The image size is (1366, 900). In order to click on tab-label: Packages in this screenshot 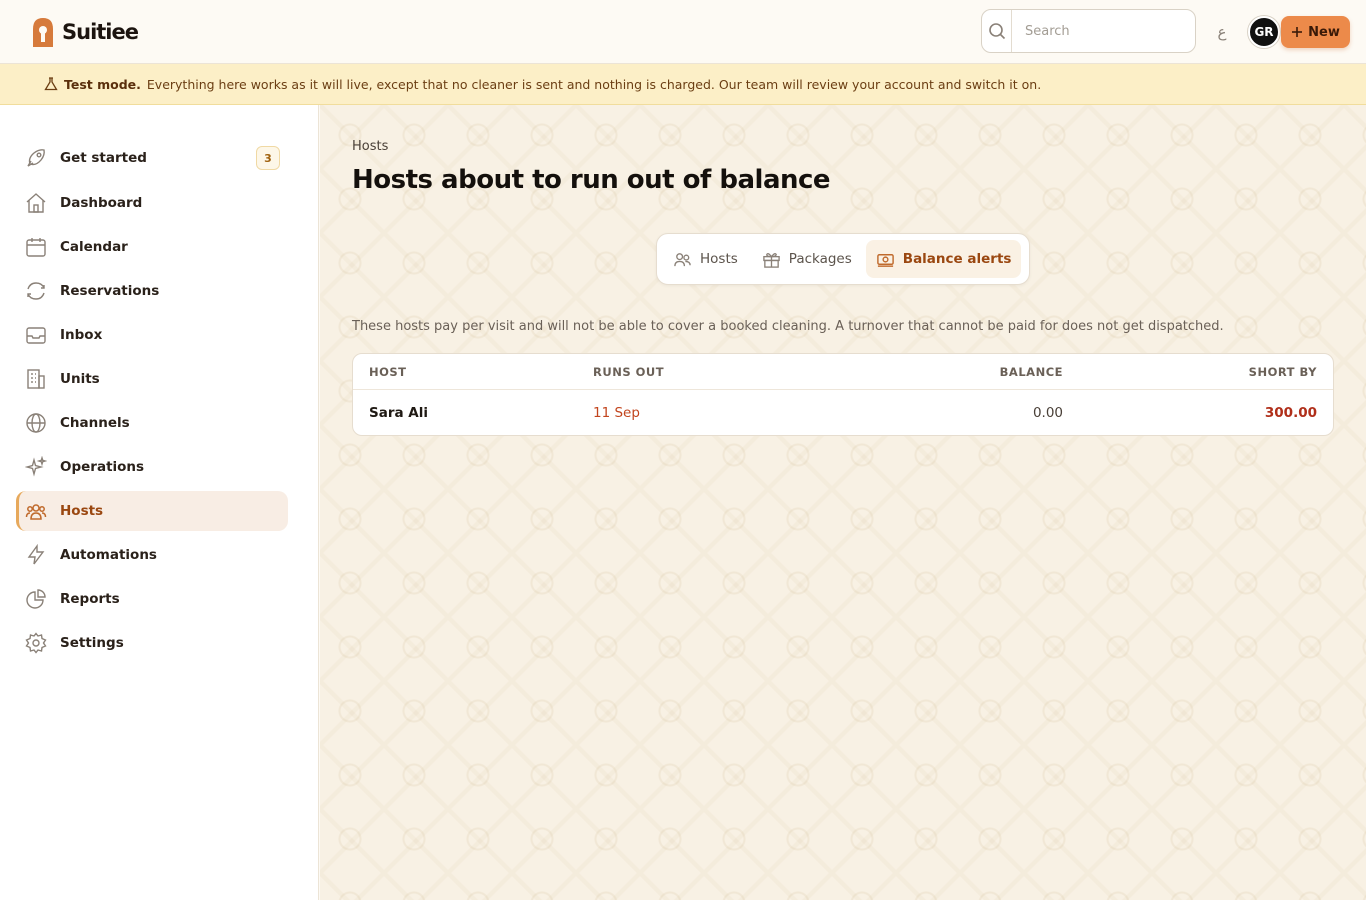, I will do `click(820, 259)`.